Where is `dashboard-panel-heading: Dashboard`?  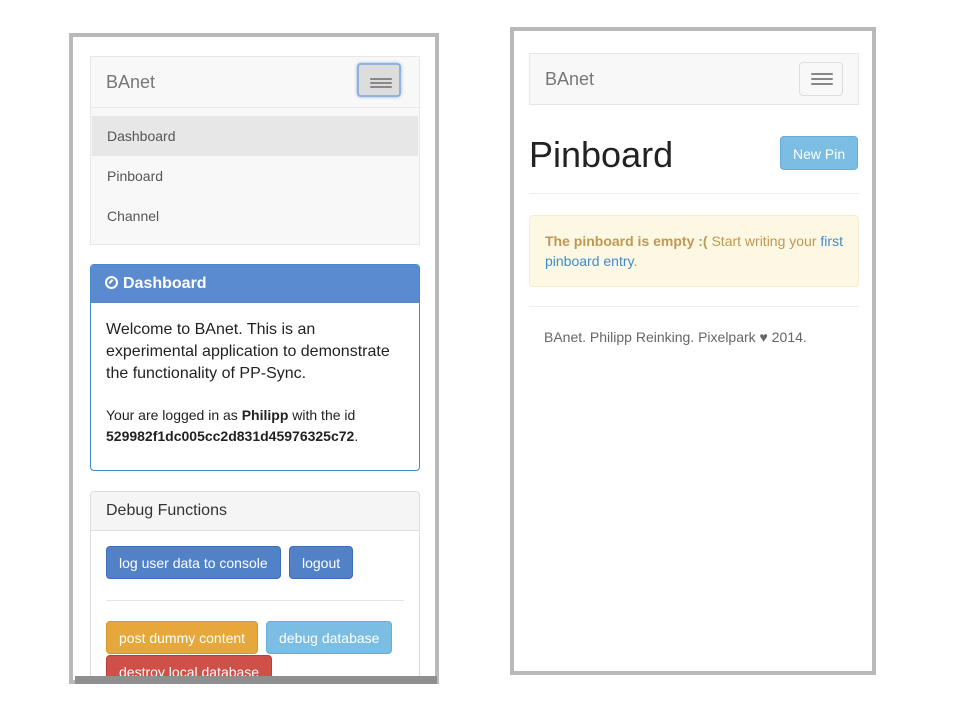
dashboard-panel-heading: Dashboard is located at coordinates (255, 284).